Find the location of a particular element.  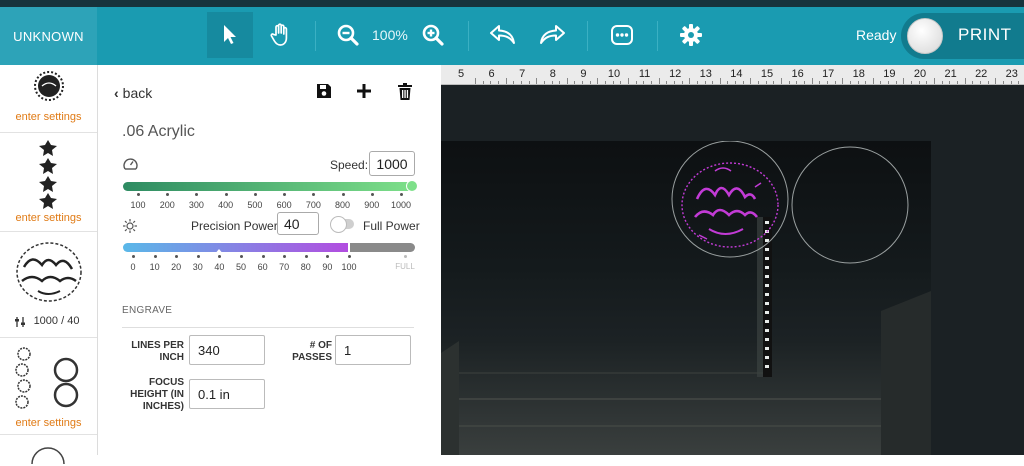

print-button: PRINT is located at coordinates (962, 36).